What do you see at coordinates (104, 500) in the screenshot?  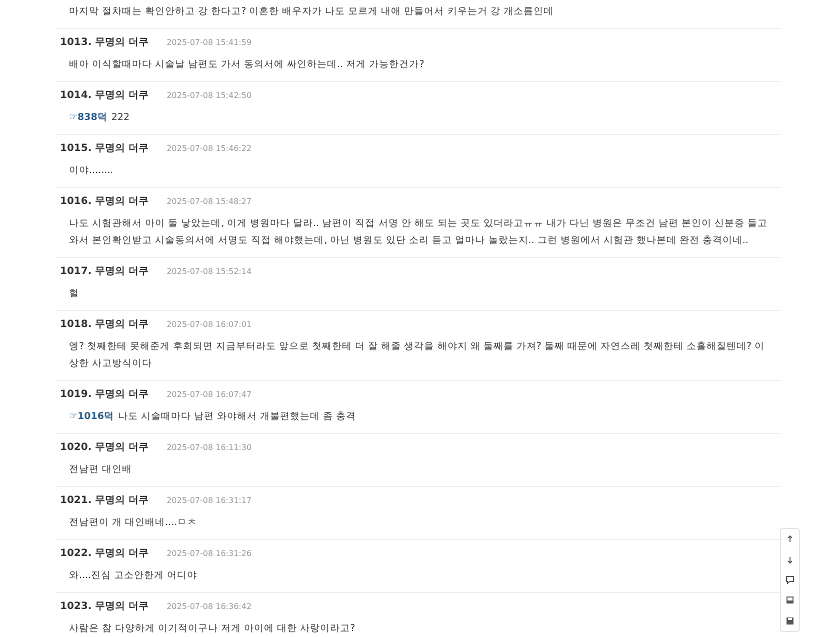 I see `comment-author: 1021. 무명의 더쿠` at bounding box center [104, 500].